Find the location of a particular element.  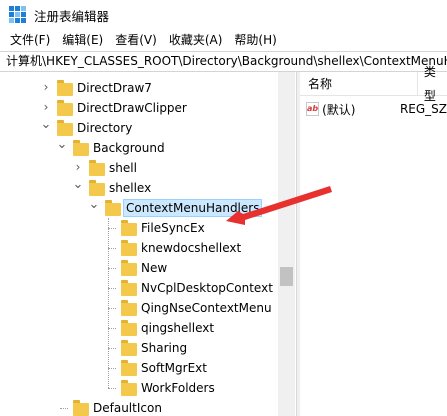

registry-editor-icon is located at coordinates (18, 15).